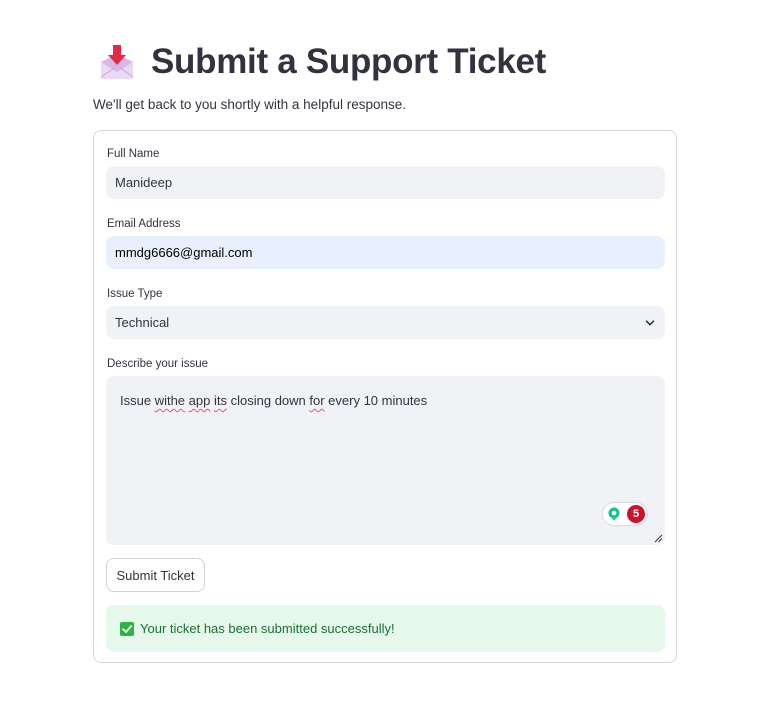 This screenshot has height=708, width=757. What do you see at coordinates (142, 322) in the screenshot?
I see `issue-type-value: Technical` at bounding box center [142, 322].